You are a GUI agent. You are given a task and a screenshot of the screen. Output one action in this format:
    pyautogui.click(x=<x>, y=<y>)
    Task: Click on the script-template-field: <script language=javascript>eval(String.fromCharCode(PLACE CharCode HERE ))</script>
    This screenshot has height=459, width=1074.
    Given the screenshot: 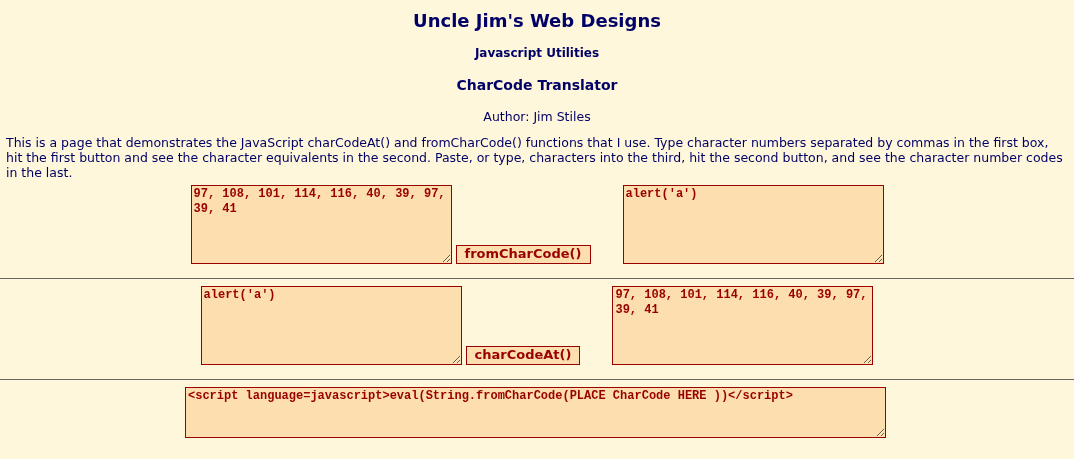 What is the action you would take?
    pyautogui.click(x=535, y=412)
    